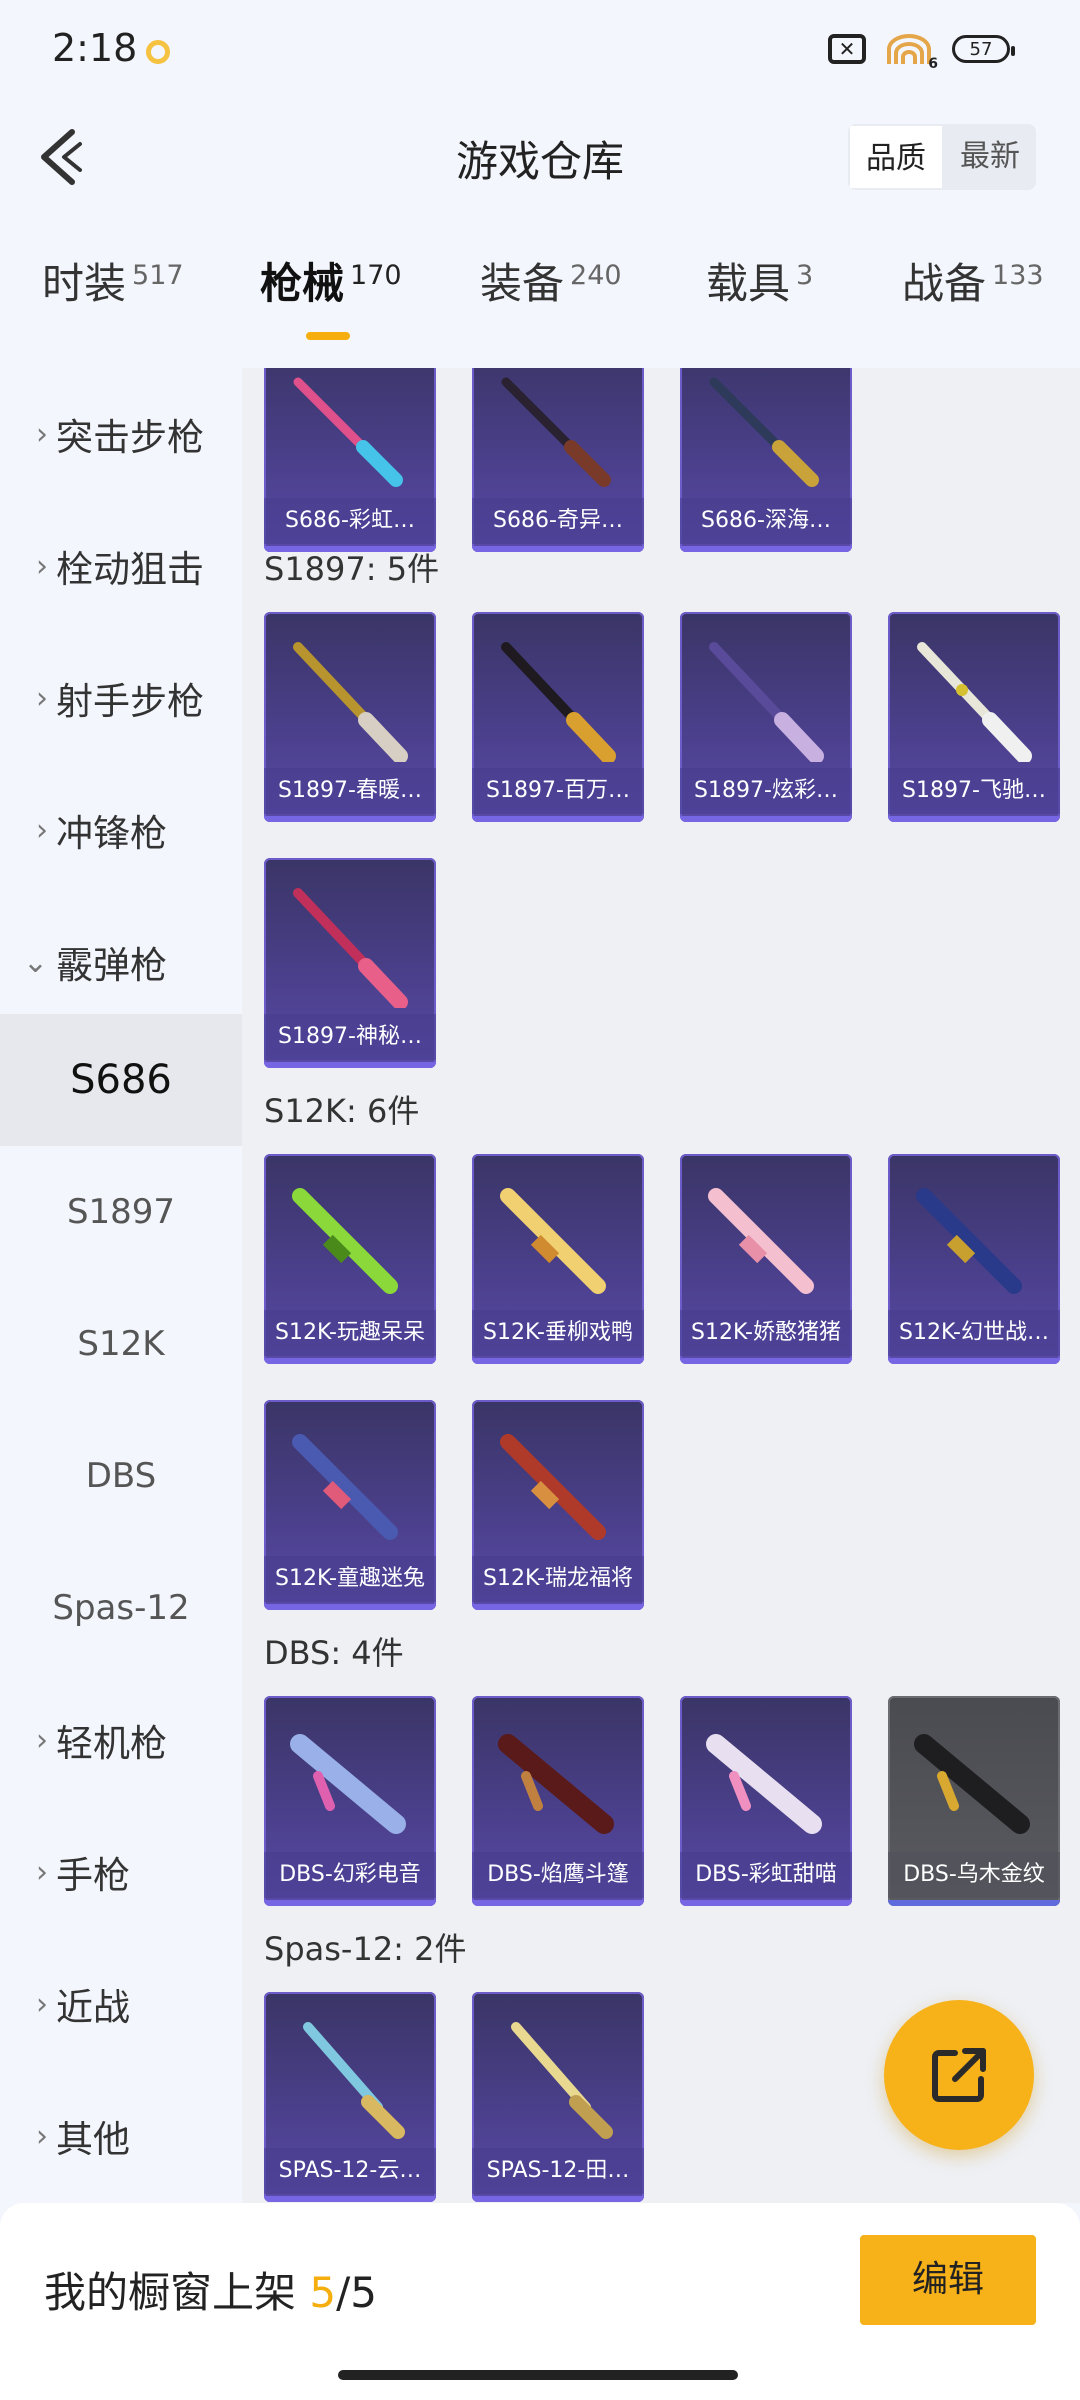 This screenshot has width=1080, height=2400. Describe the element at coordinates (356, 2292) in the screenshot. I see `showcase-total-count: /5` at that location.